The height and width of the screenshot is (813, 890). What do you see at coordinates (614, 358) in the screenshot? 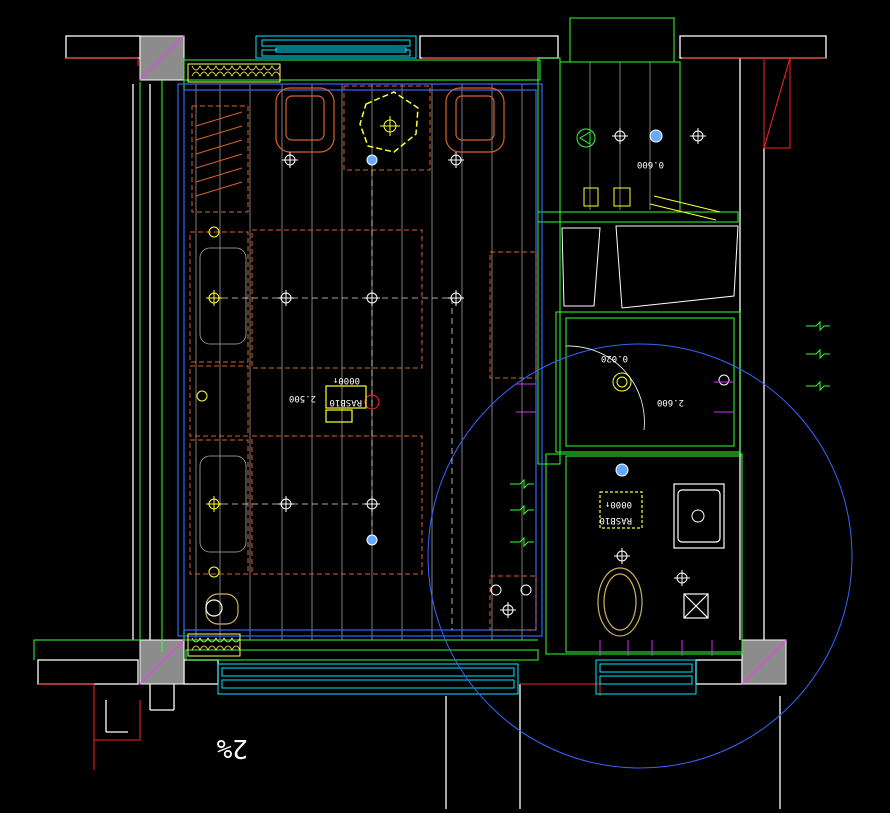
I see `label-fixture-4: 0.020` at bounding box center [614, 358].